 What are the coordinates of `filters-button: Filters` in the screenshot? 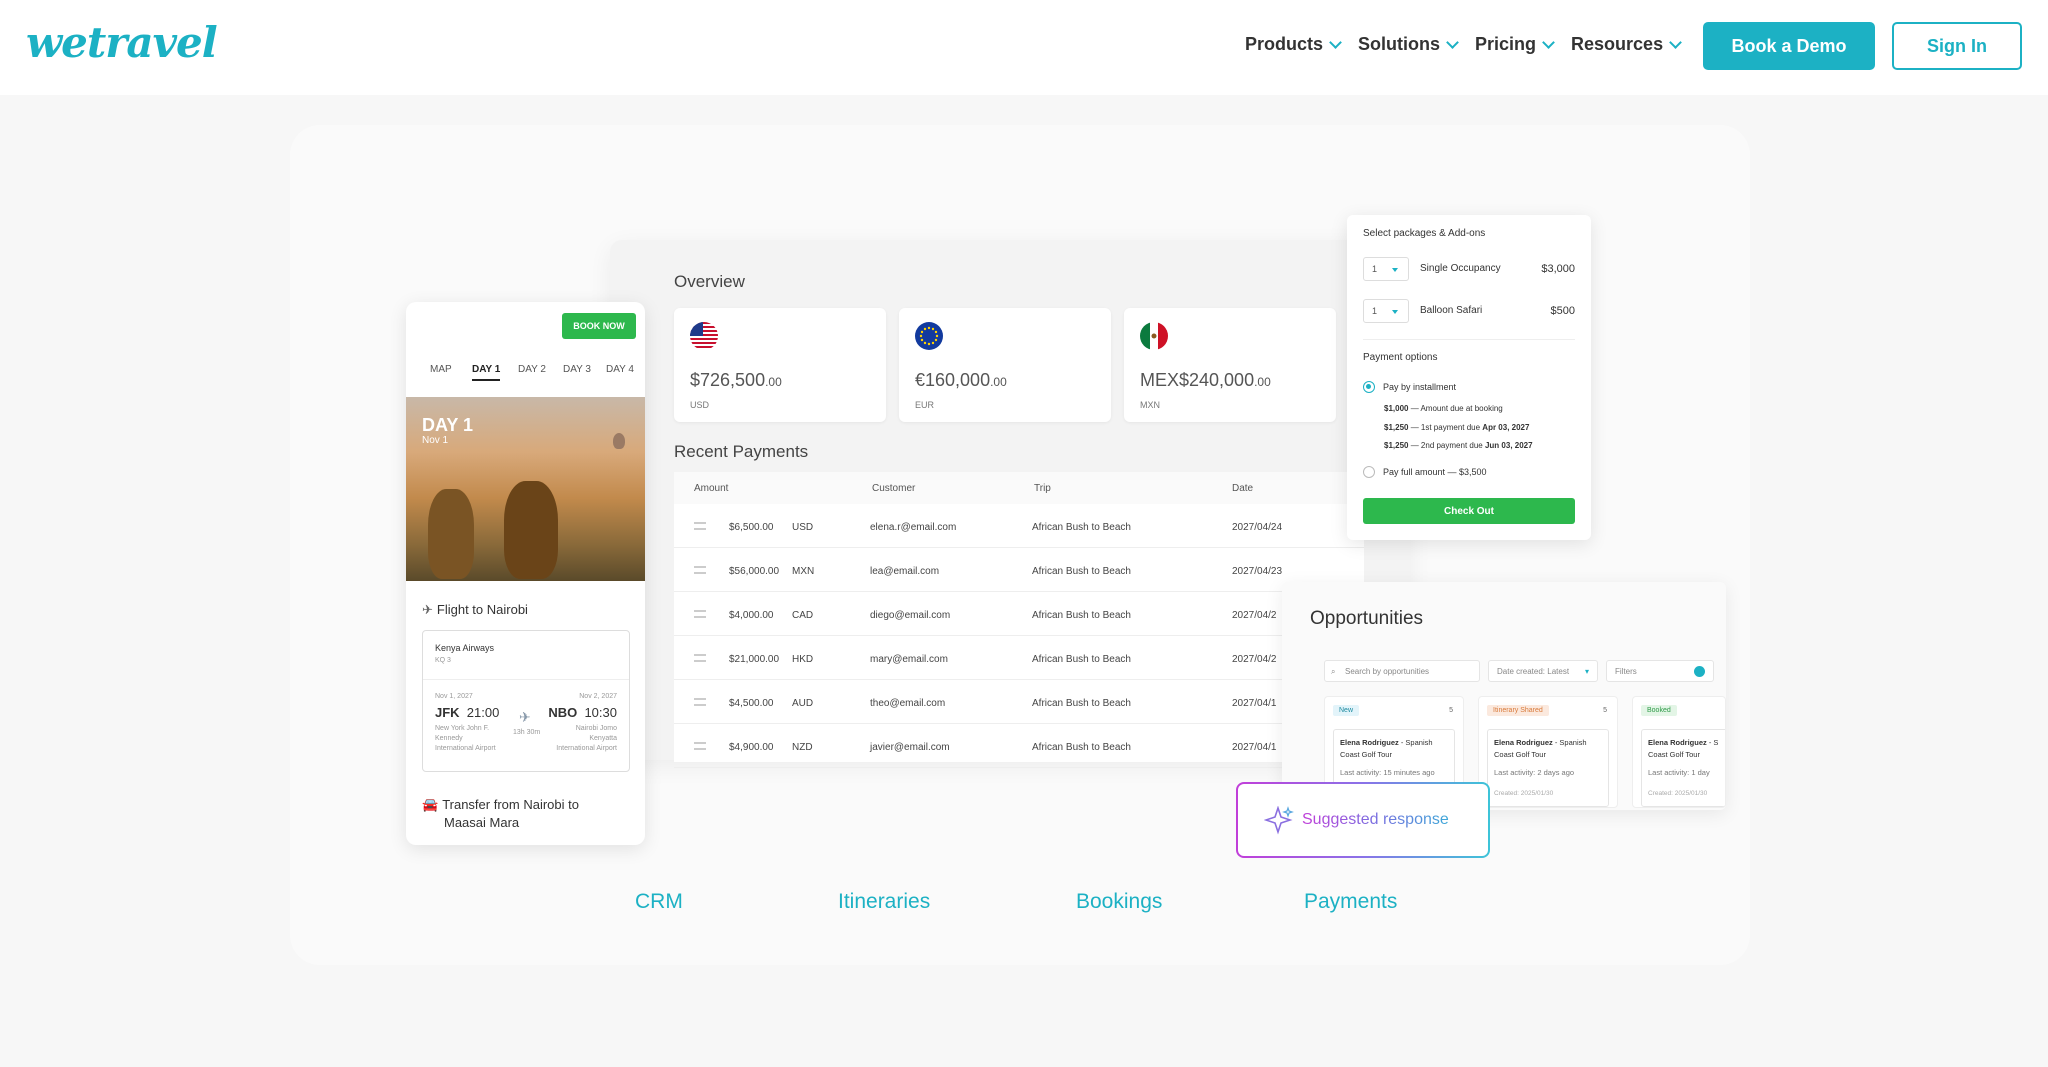 It's located at (1660, 671).